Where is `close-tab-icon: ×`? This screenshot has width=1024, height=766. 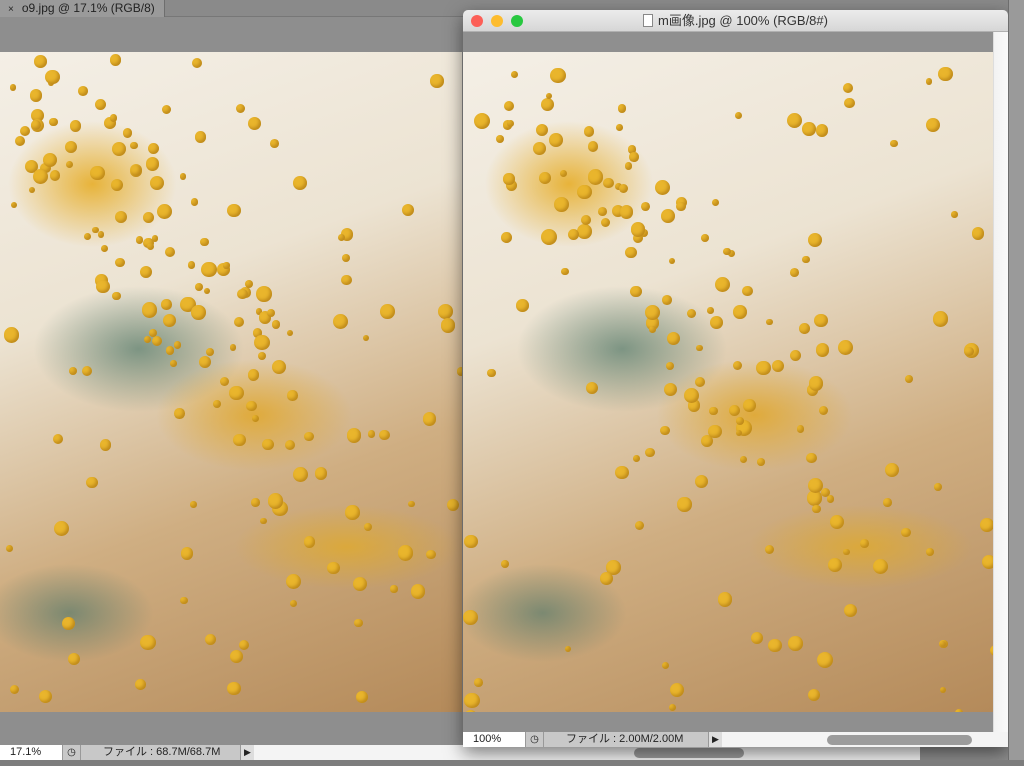 close-tab-icon: × is located at coordinates (11, 9).